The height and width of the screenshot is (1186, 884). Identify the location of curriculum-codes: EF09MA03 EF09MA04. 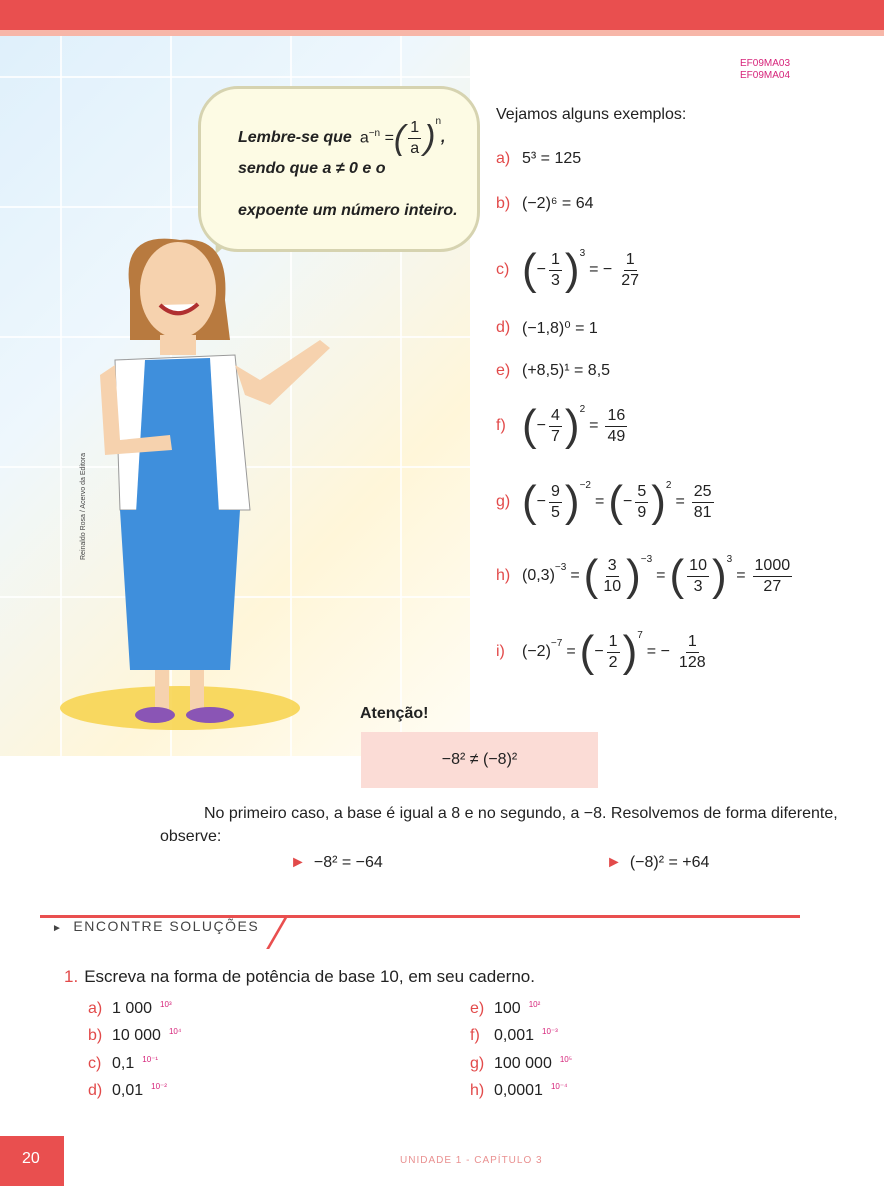
(765, 69).